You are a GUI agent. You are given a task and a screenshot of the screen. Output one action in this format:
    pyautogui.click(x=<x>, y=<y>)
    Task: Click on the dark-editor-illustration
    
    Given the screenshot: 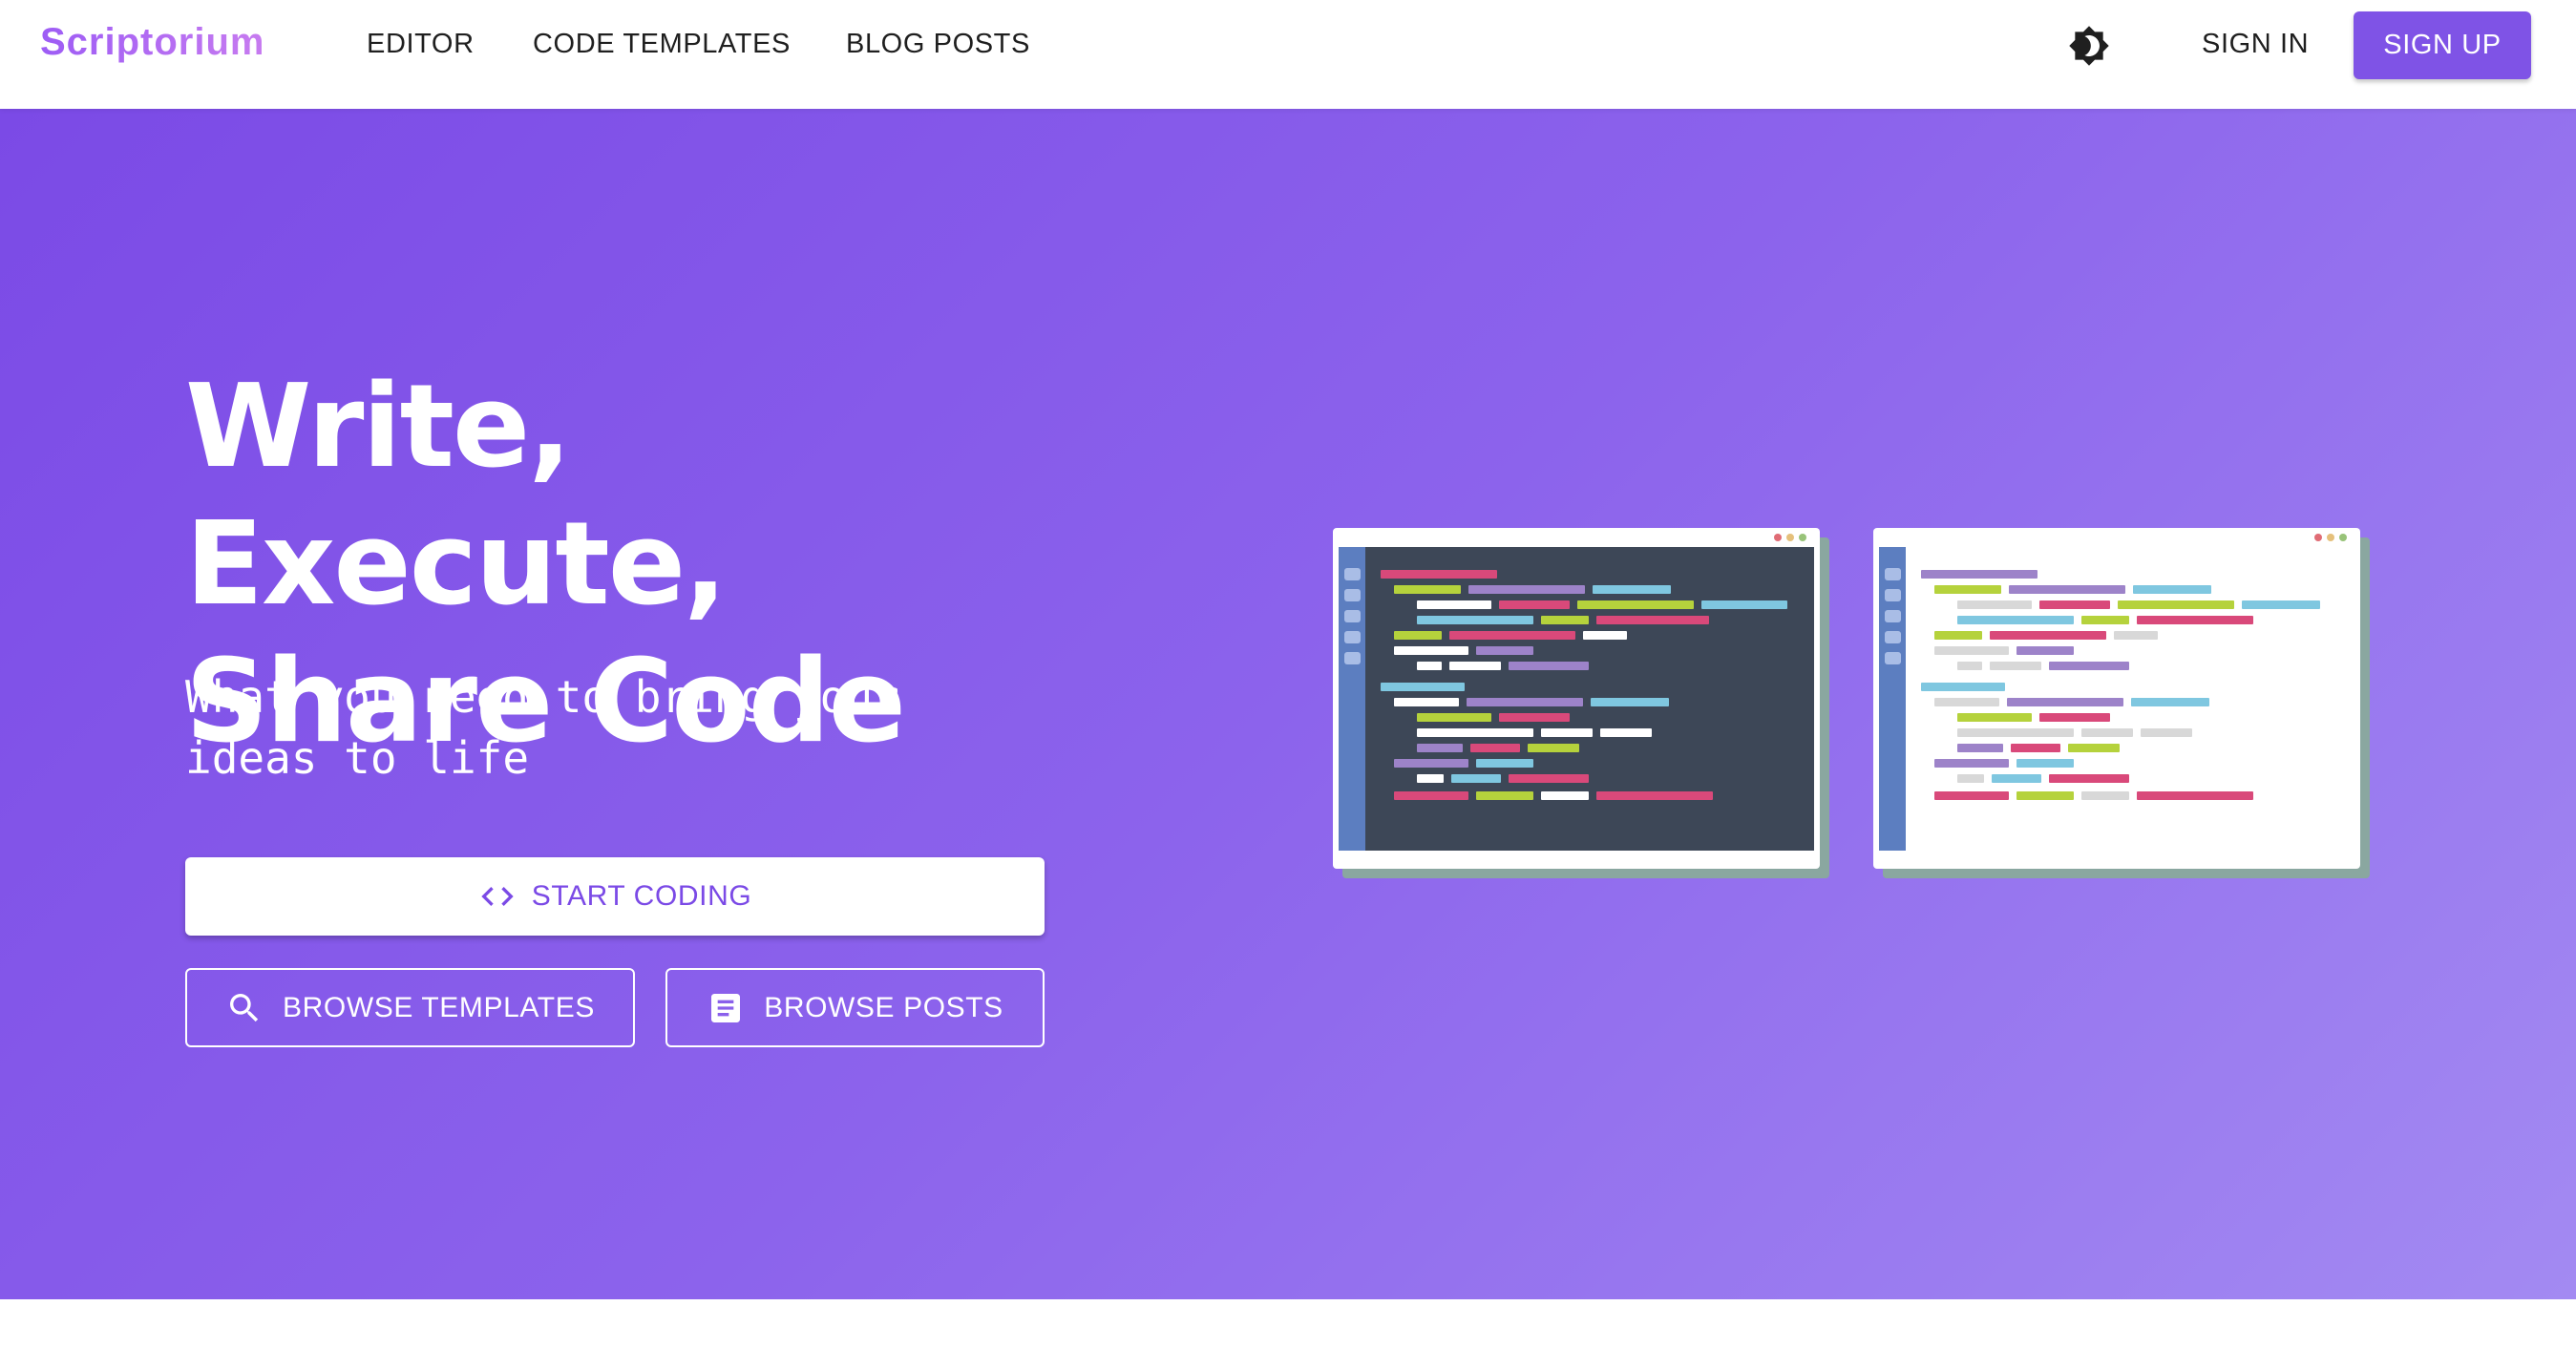 What is the action you would take?
    pyautogui.click(x=1576, y=698)
    